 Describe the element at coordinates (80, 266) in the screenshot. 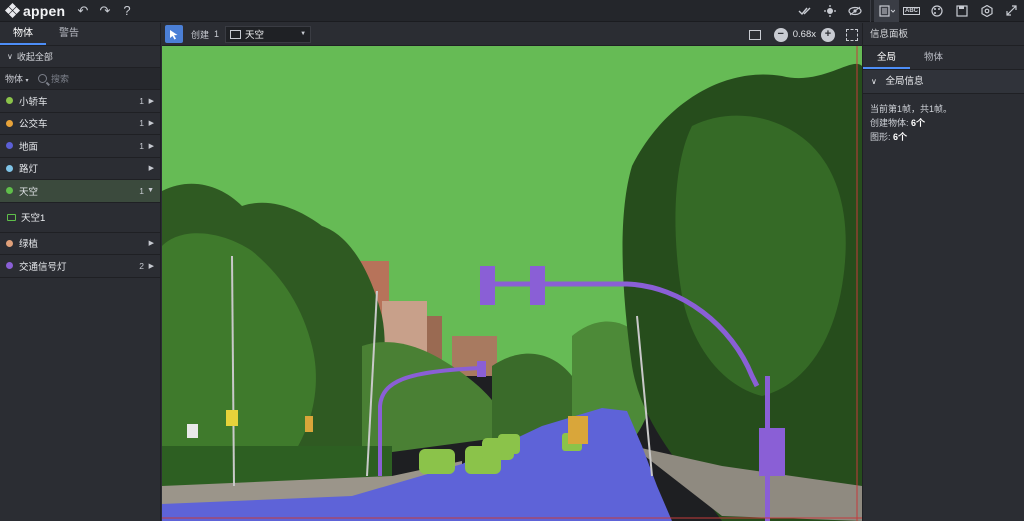

I see `class-row-traffic-light: 交通信号灯 2 ▶` at that location.